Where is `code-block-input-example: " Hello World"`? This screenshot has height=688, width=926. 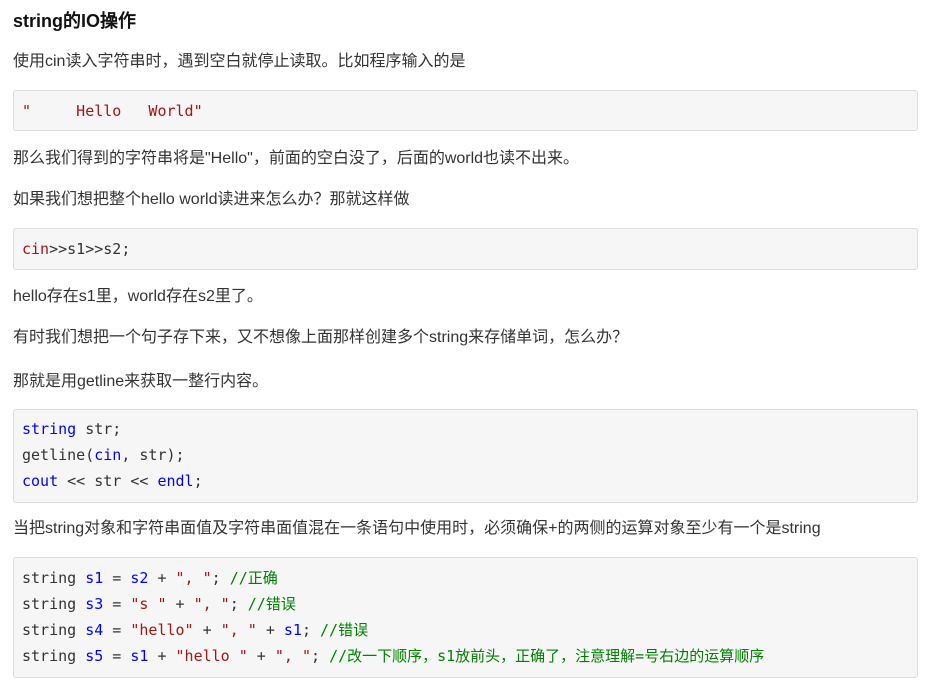 code-block-input-example: " Hello World" is located at coordinates (465, 110).